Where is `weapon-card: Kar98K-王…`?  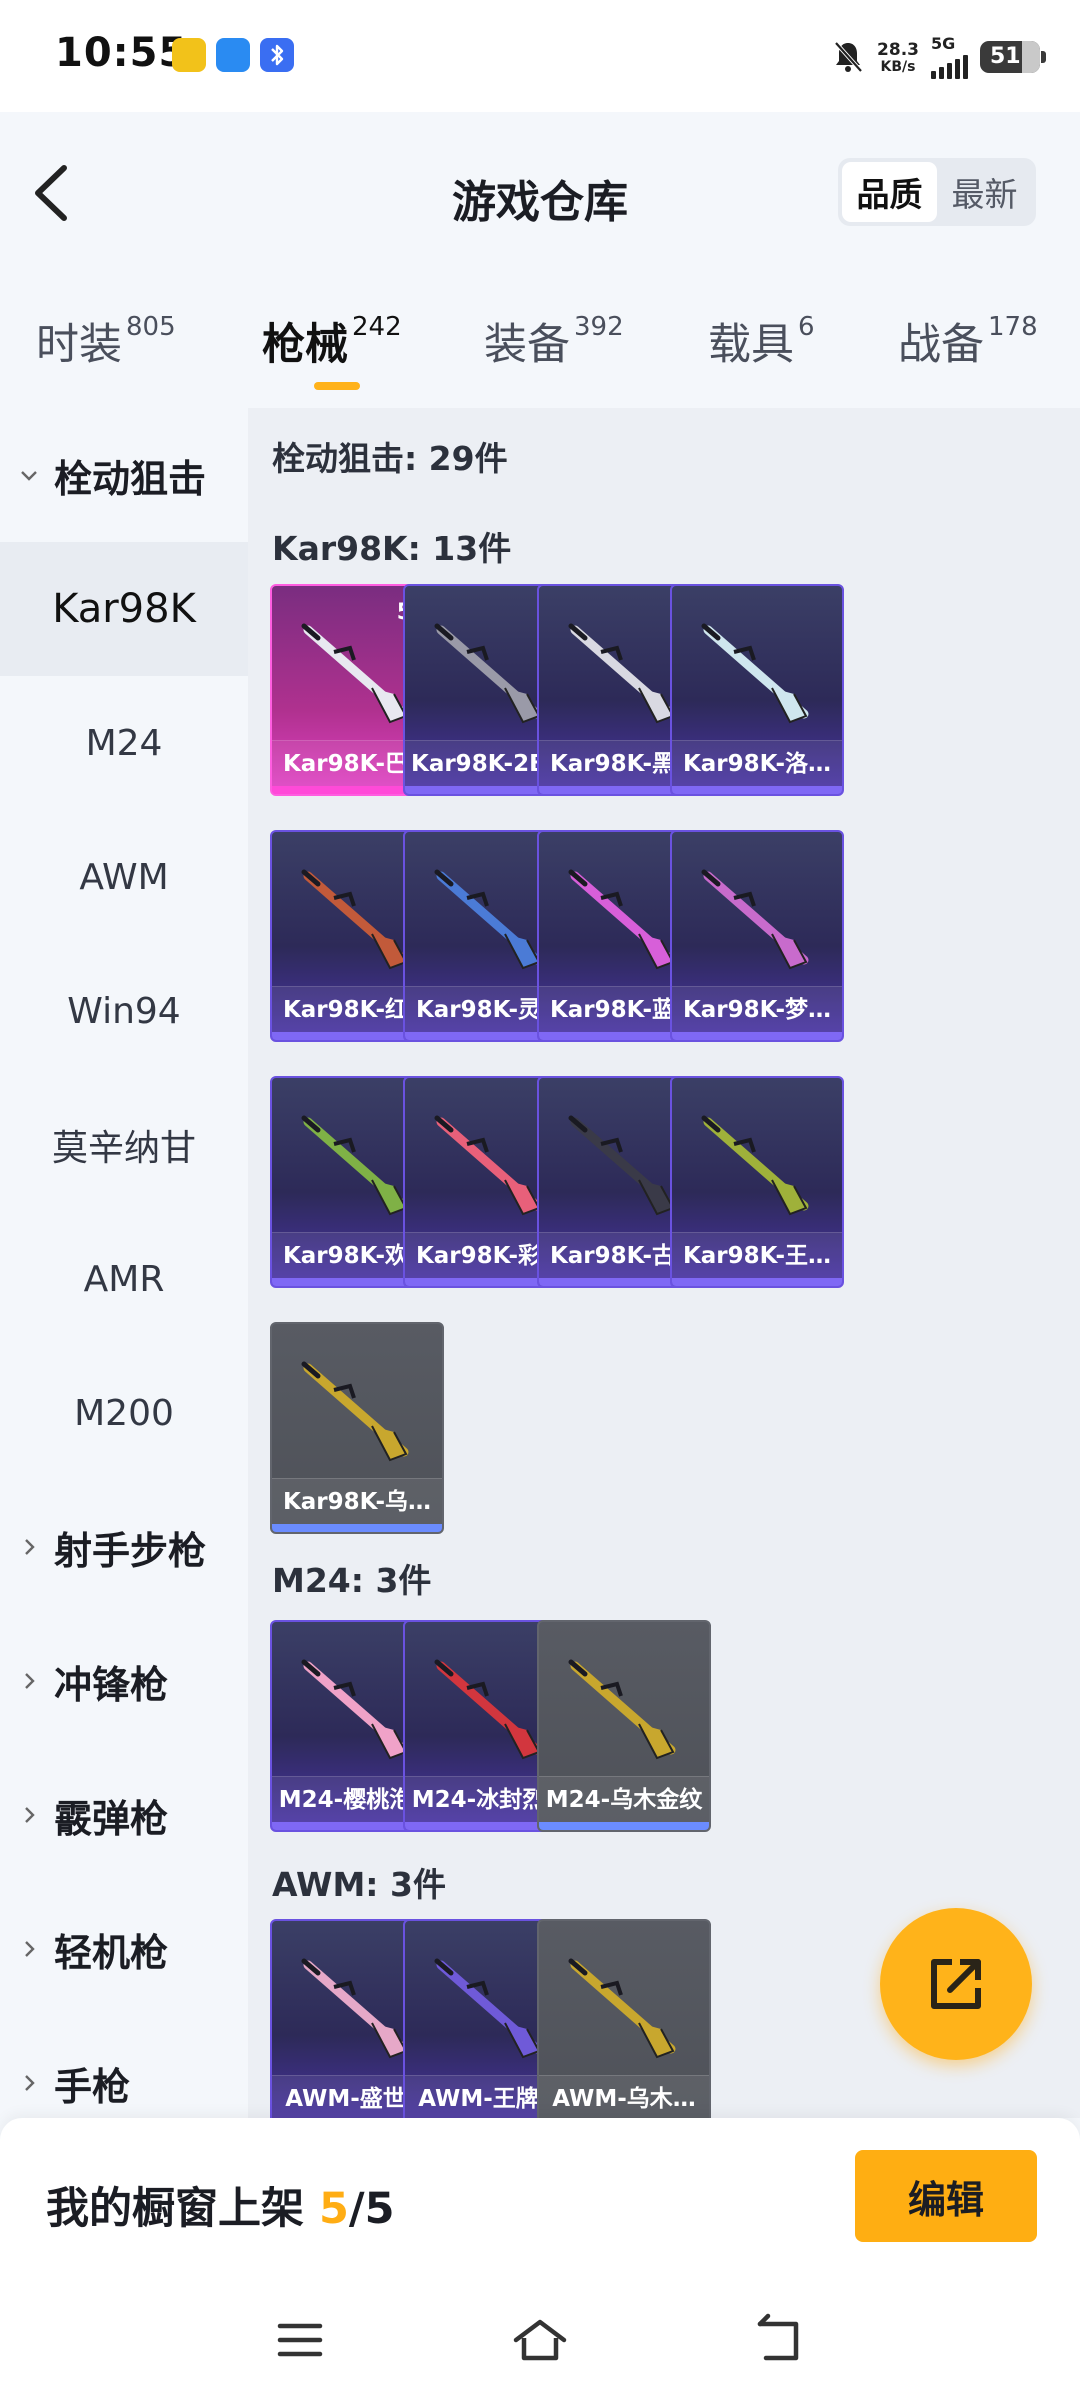 weapon-card: Kar98K-王… is located at coordinates (757, 1182).